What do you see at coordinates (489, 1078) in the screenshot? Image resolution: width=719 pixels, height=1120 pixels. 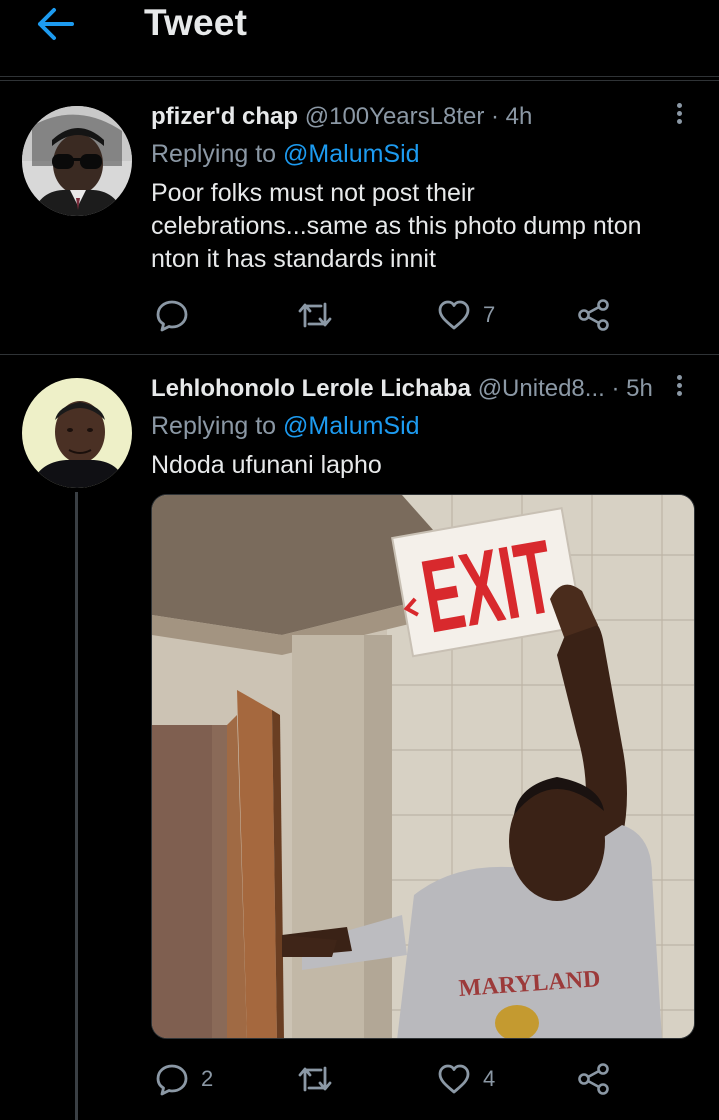 I see `like-count: 4` at bounding box center [489, 1078].